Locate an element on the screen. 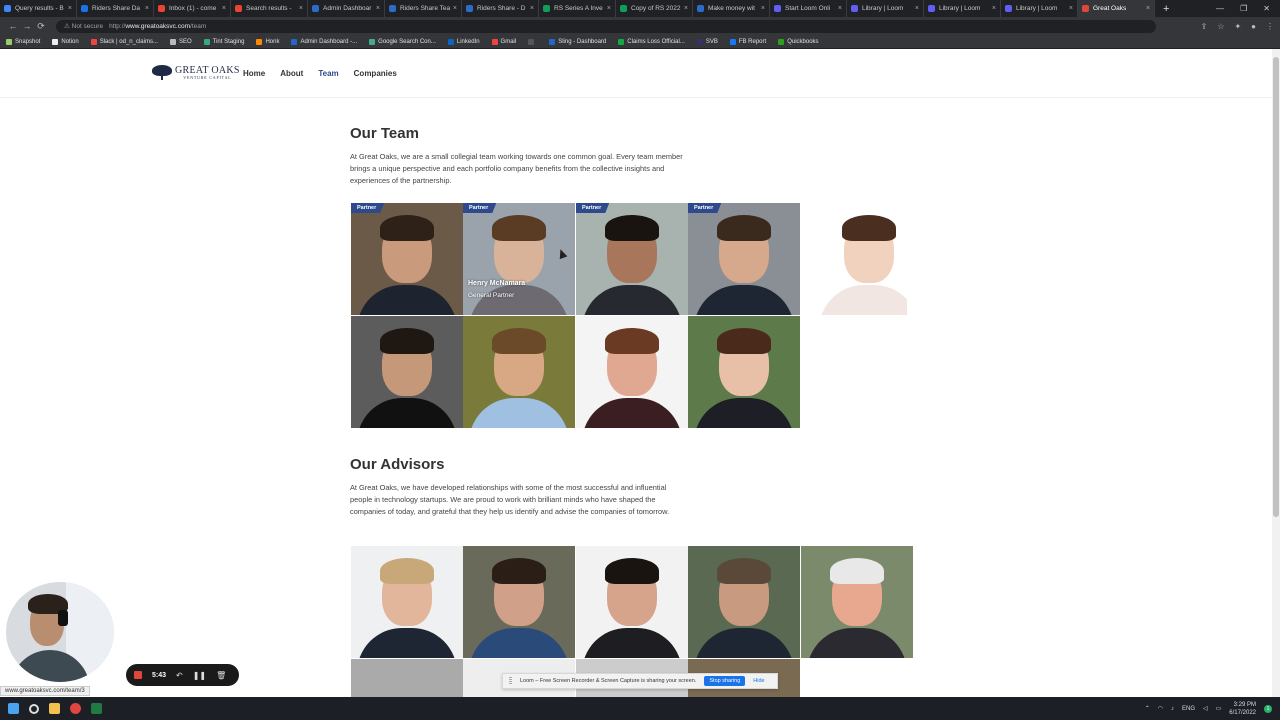 The height and width of the screenshot is (720, 1280). page-scrollbar is located at coordinates (1276, 373).